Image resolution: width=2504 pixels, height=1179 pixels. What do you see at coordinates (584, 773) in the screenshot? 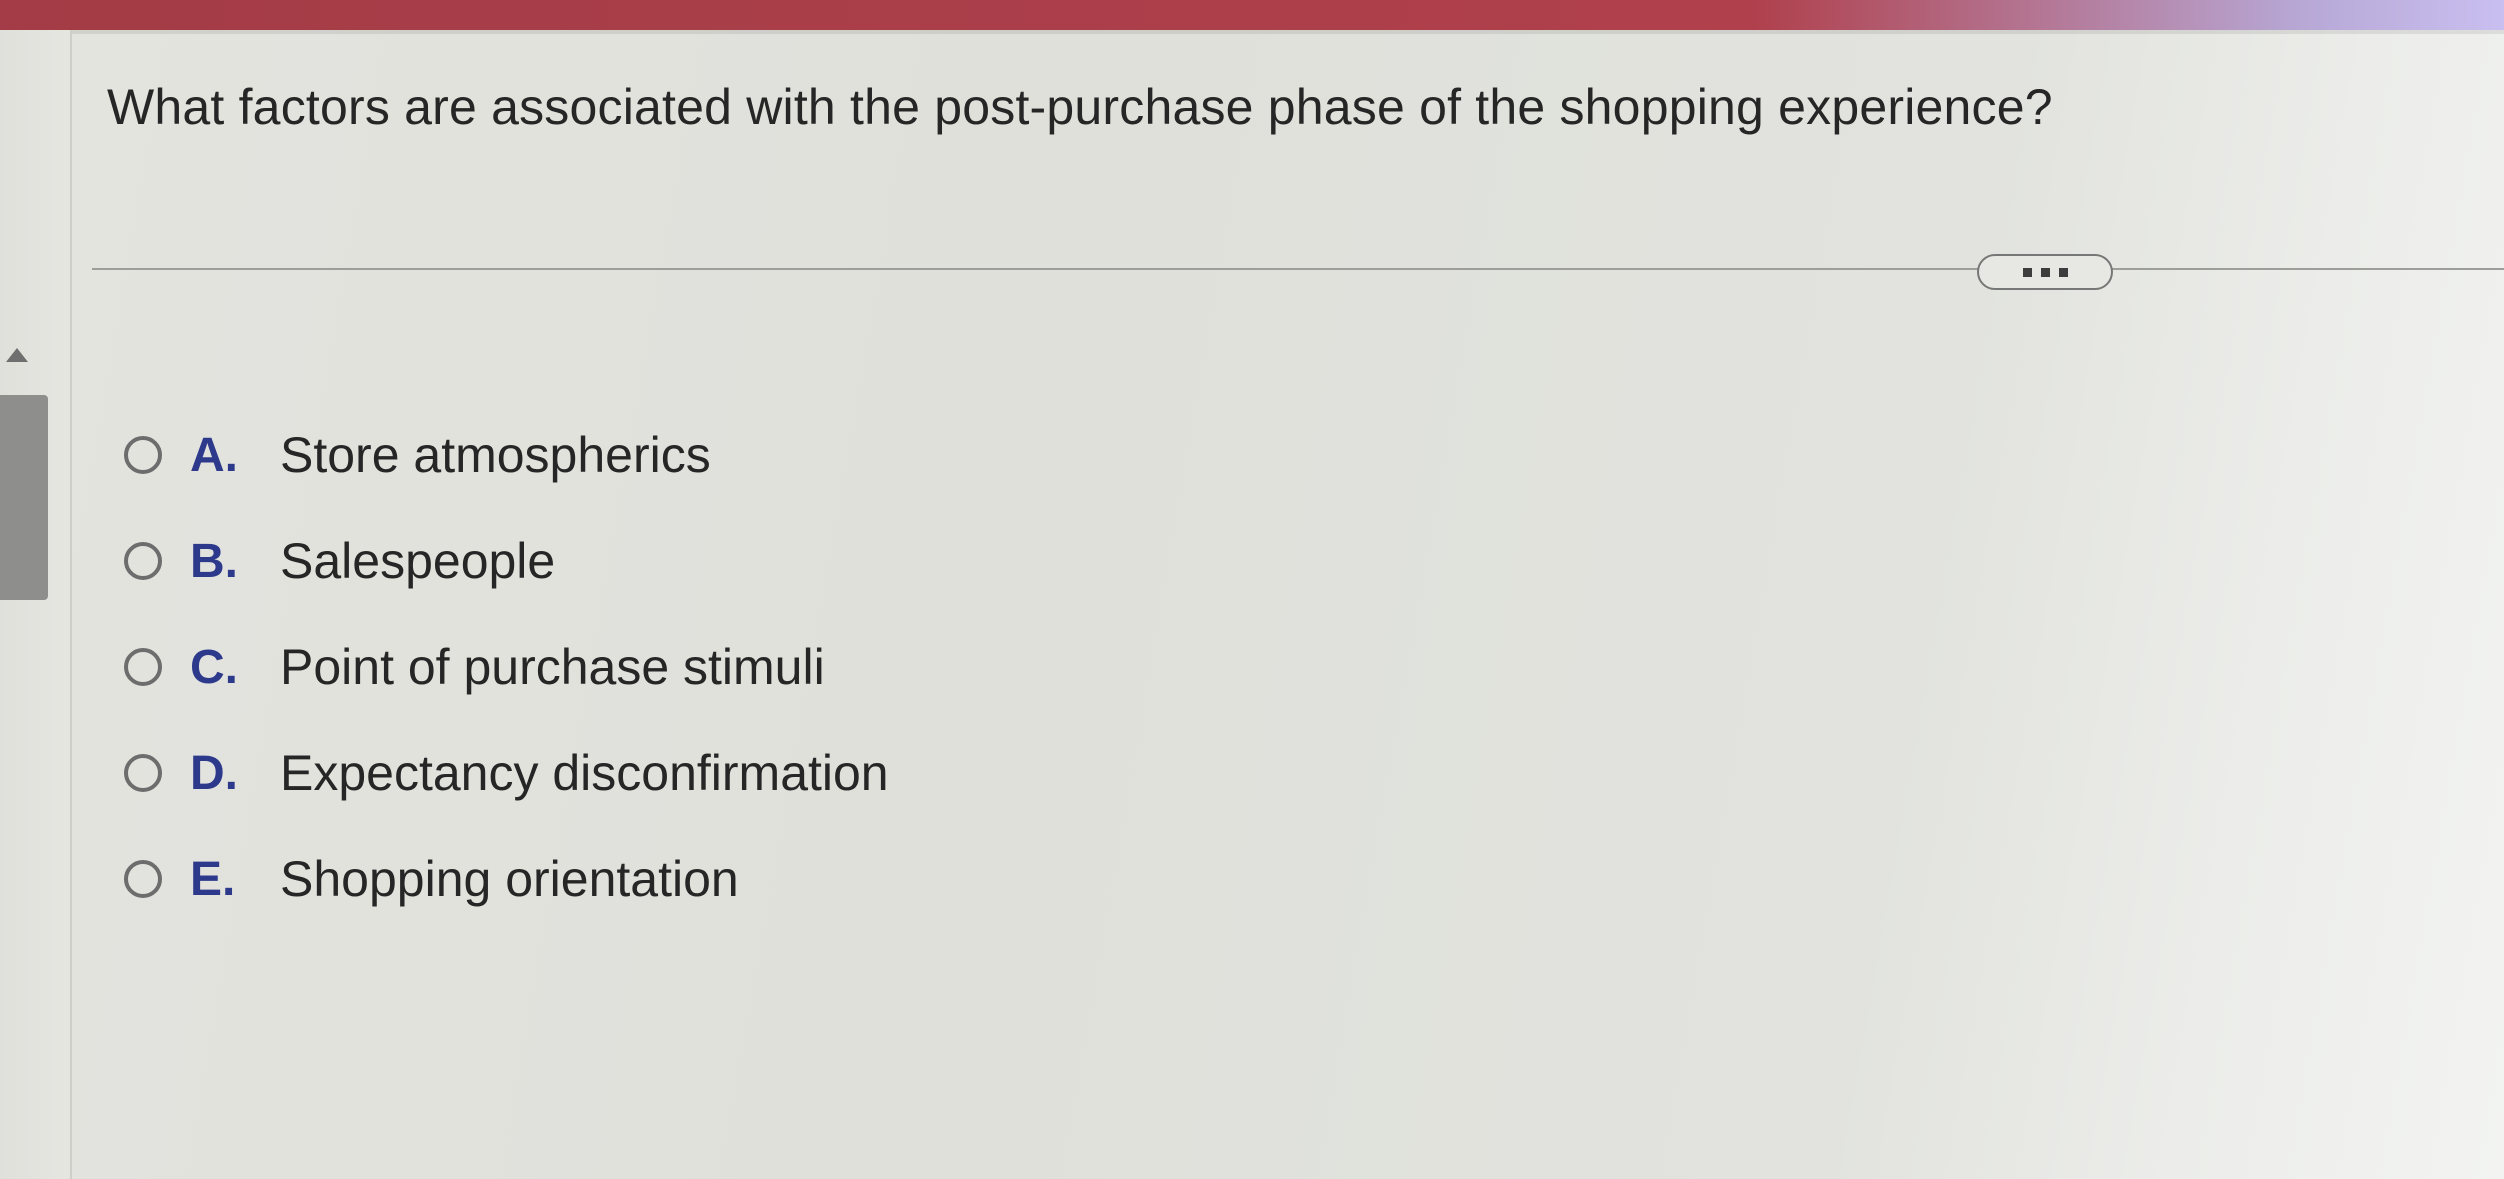
I see `option-label: Expectancy disconfirmation` at bounding box center [584, 773].